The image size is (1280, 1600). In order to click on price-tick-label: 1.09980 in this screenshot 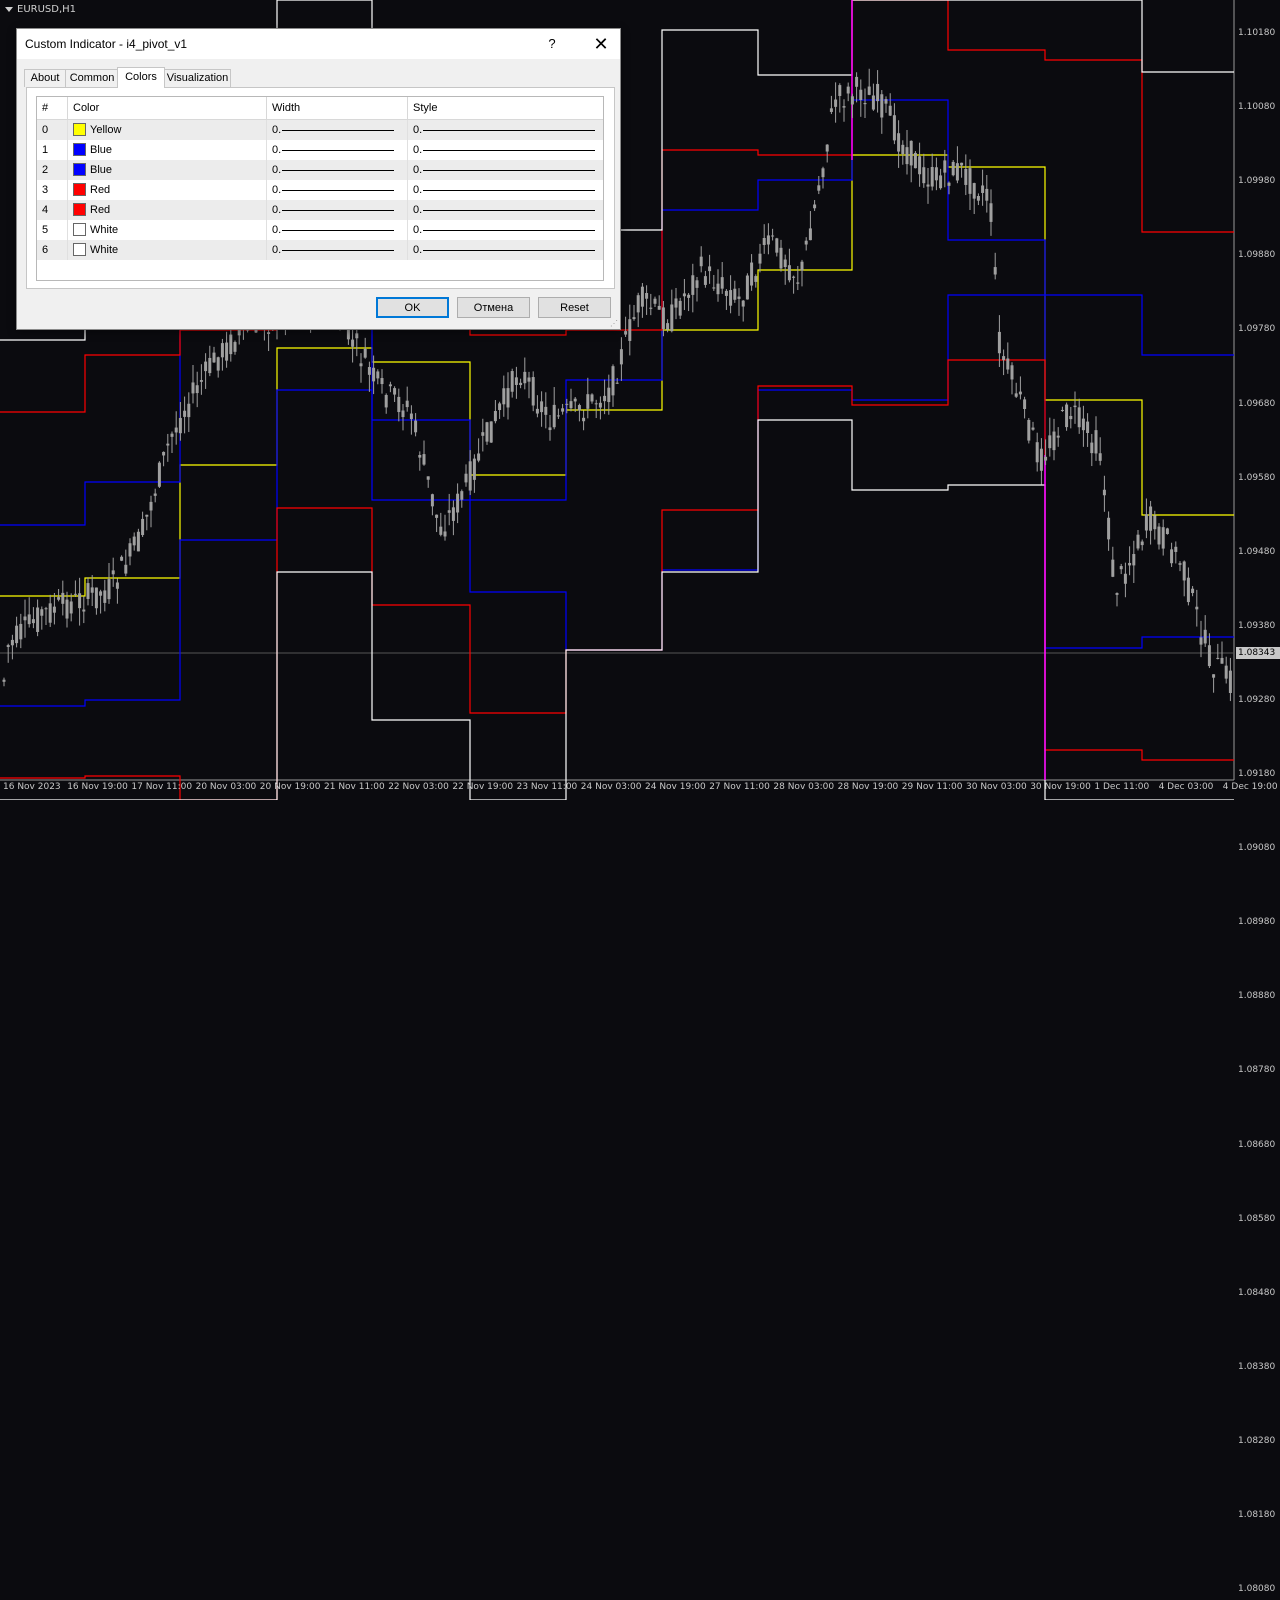, I will do `click(1257, 181)`.